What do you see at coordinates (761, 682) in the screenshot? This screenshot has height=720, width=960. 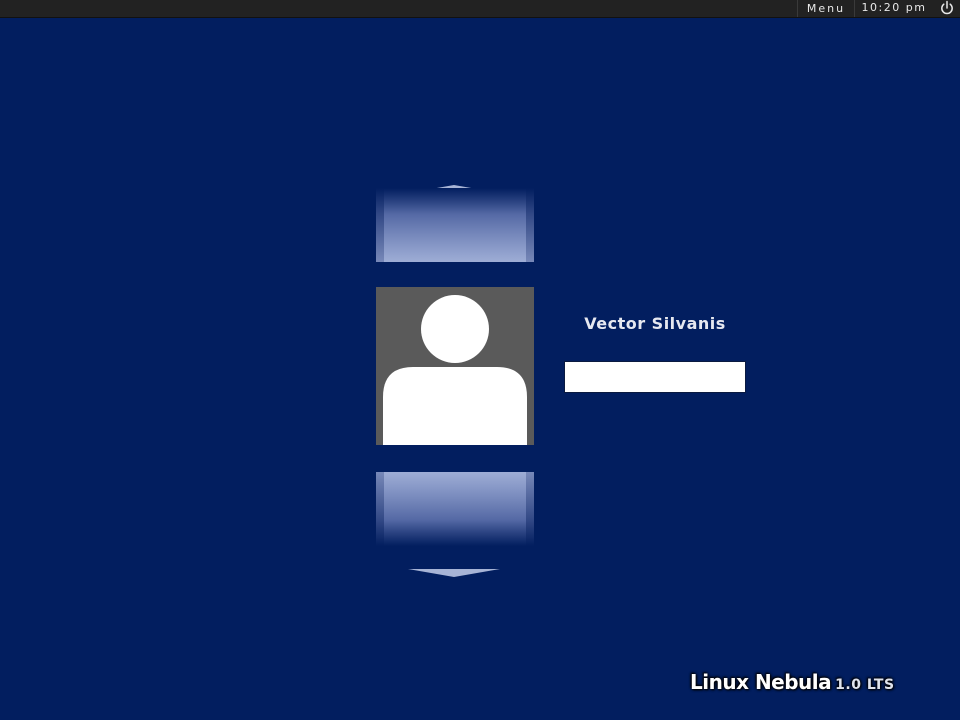 I see `distro-name: Linux Nebula` at bounding box center [761, 682].